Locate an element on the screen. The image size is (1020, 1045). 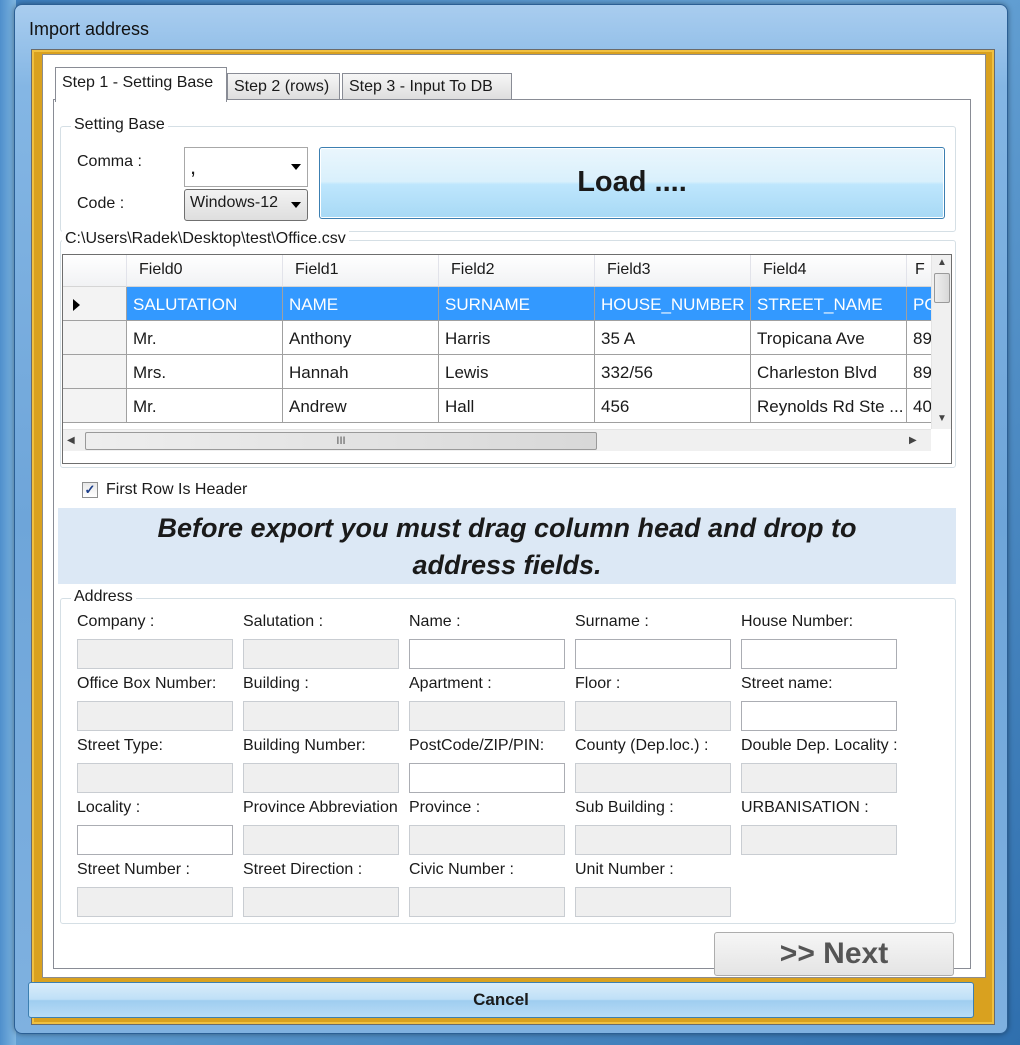
address-field-label: Salutation : is located at coordinates (283, 621).